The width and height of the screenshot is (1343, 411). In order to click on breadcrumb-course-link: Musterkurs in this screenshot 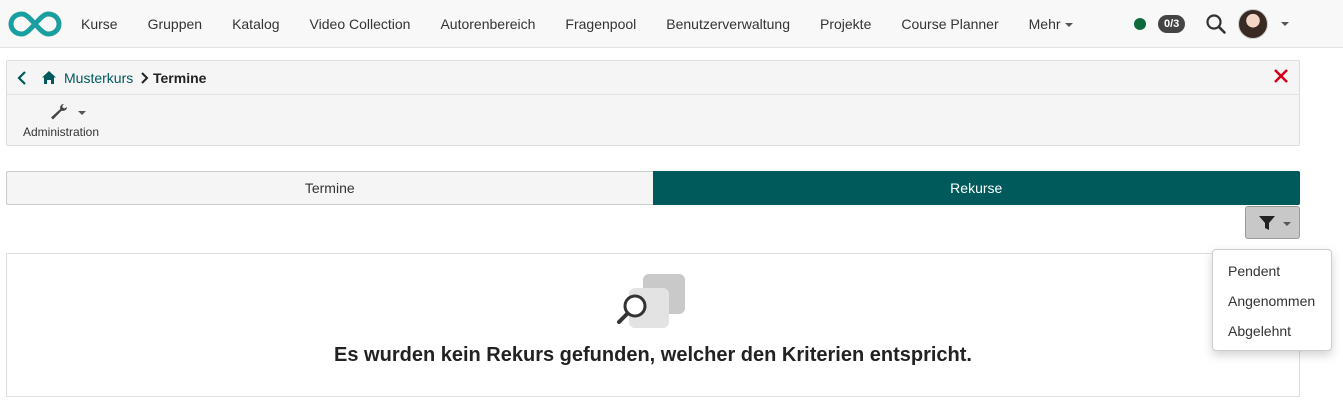, I will do `click(98, 78)`.